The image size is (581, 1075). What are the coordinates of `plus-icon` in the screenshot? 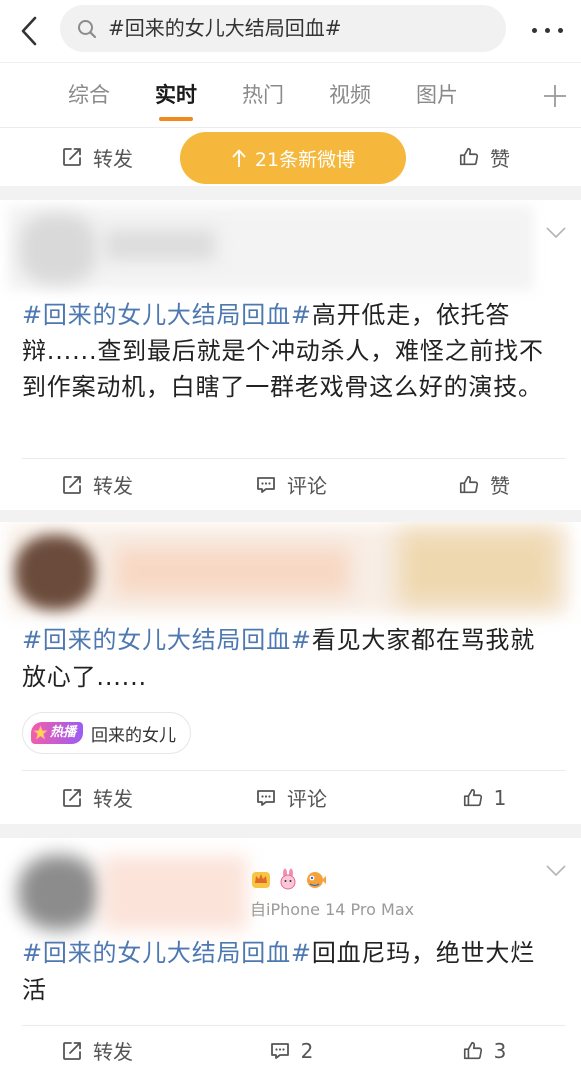 It's located at (555, 96).